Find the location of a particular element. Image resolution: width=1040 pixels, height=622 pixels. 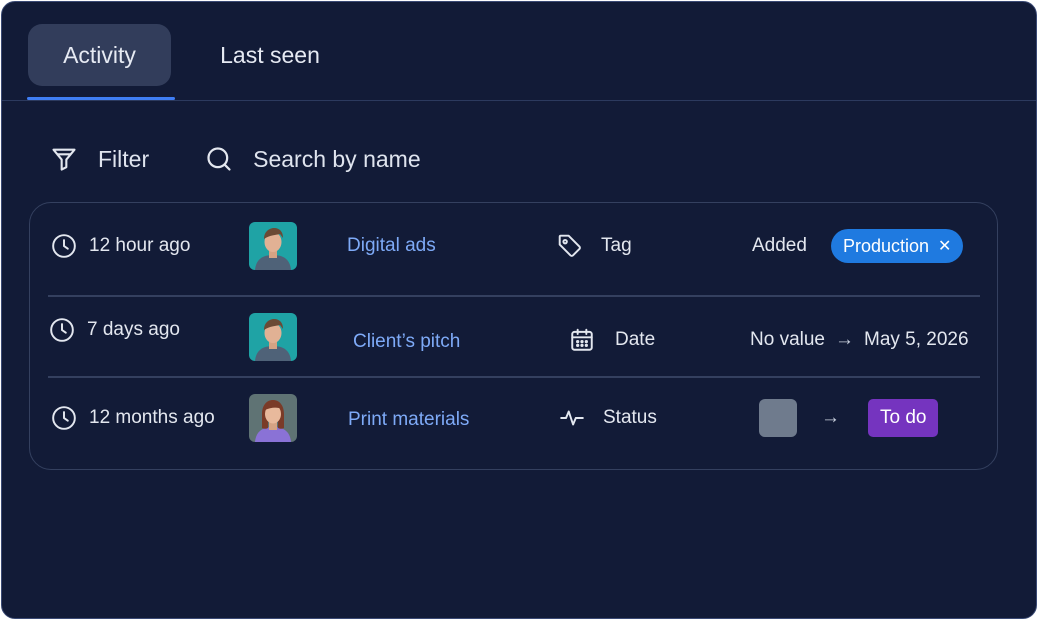

change-value: No value → May 5, 2026 is located at coordinates (859, 340).